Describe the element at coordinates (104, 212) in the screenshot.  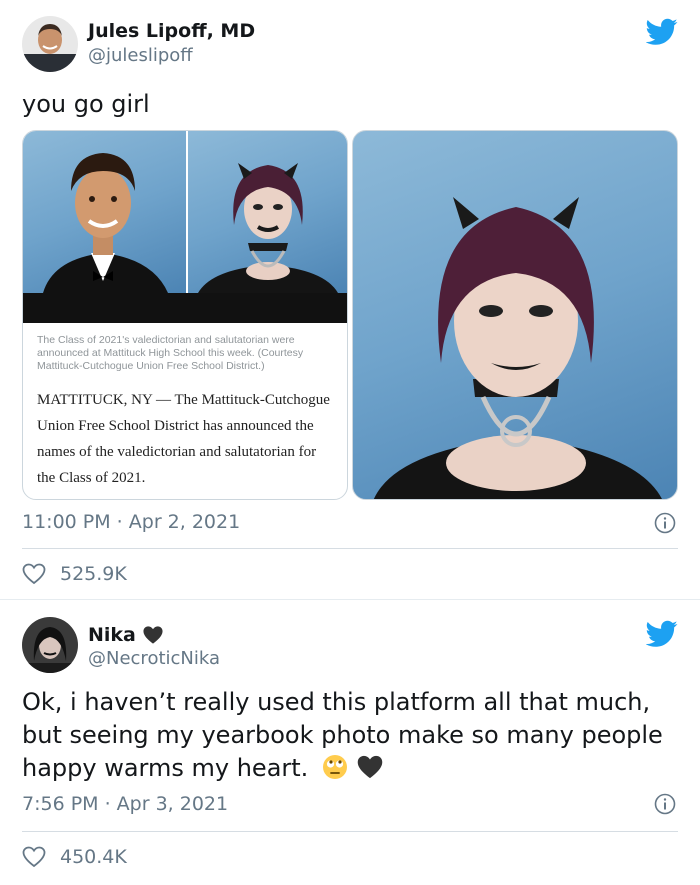
I see `portrait-photo-valedictorian` at that location.